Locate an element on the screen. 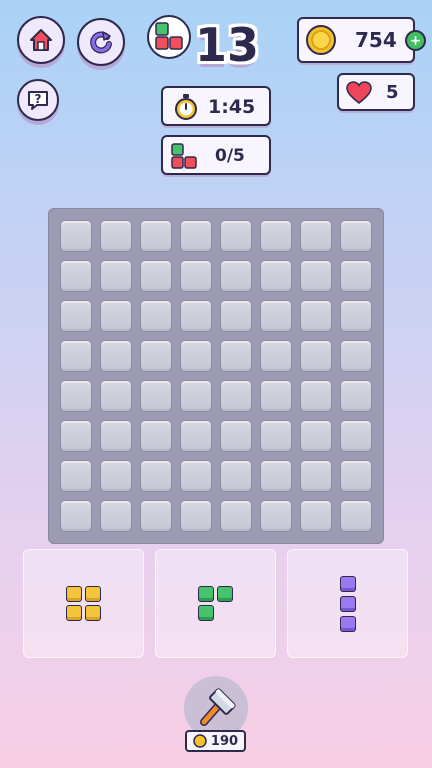  home-button is located at coordinates (41, 40).